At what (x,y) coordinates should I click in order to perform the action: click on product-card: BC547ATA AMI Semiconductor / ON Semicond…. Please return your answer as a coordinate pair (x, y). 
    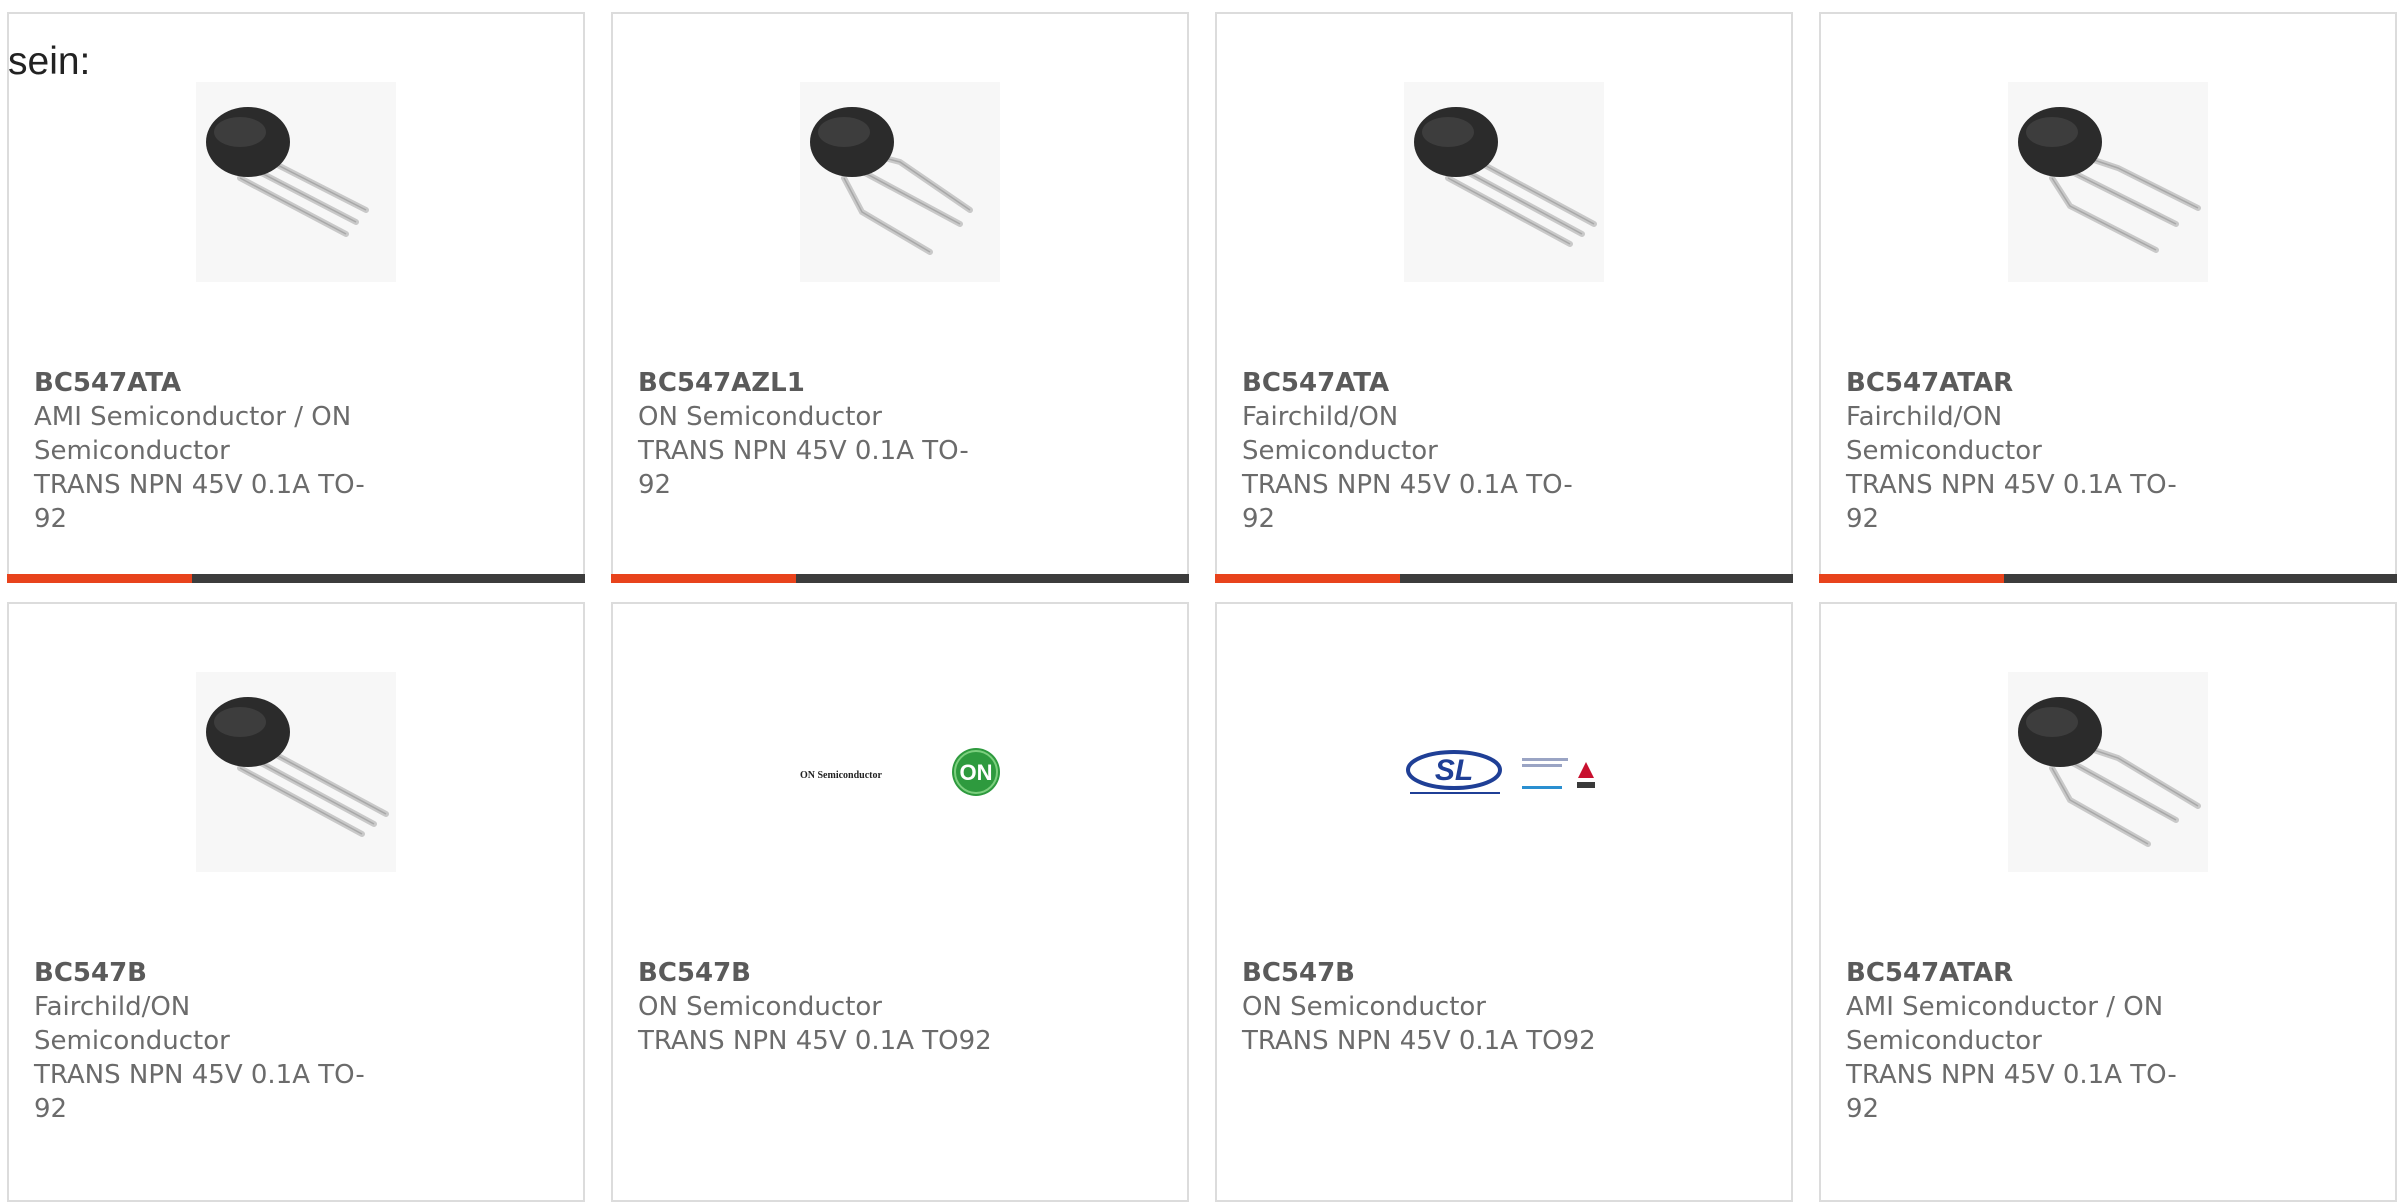
    Looking at the image, I should click on (296, 297).